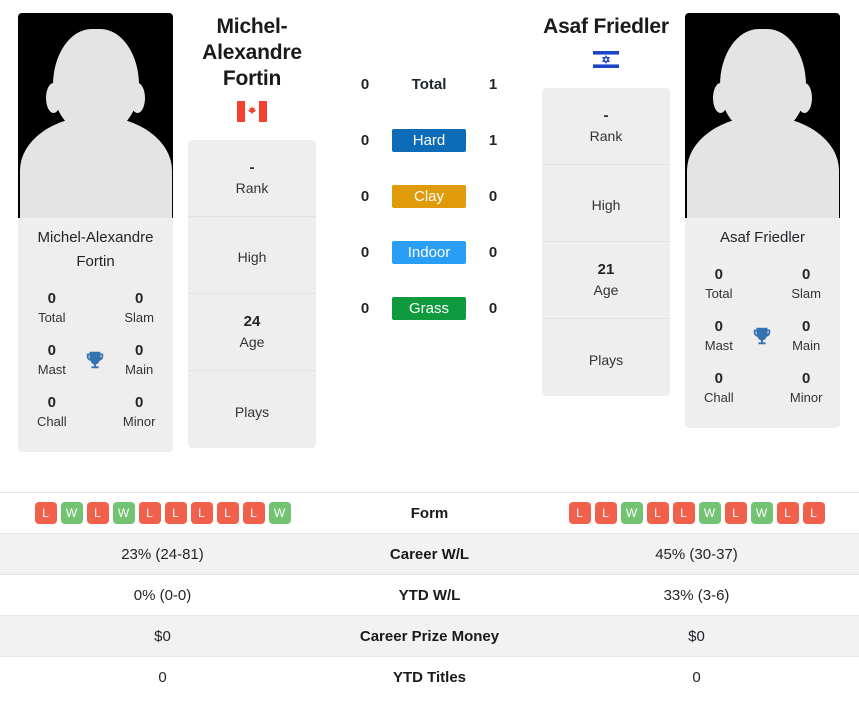  Describe the element at coordinates (53, 98) in the screenshot. I see `silhouette-ear-left-icon` at that location.